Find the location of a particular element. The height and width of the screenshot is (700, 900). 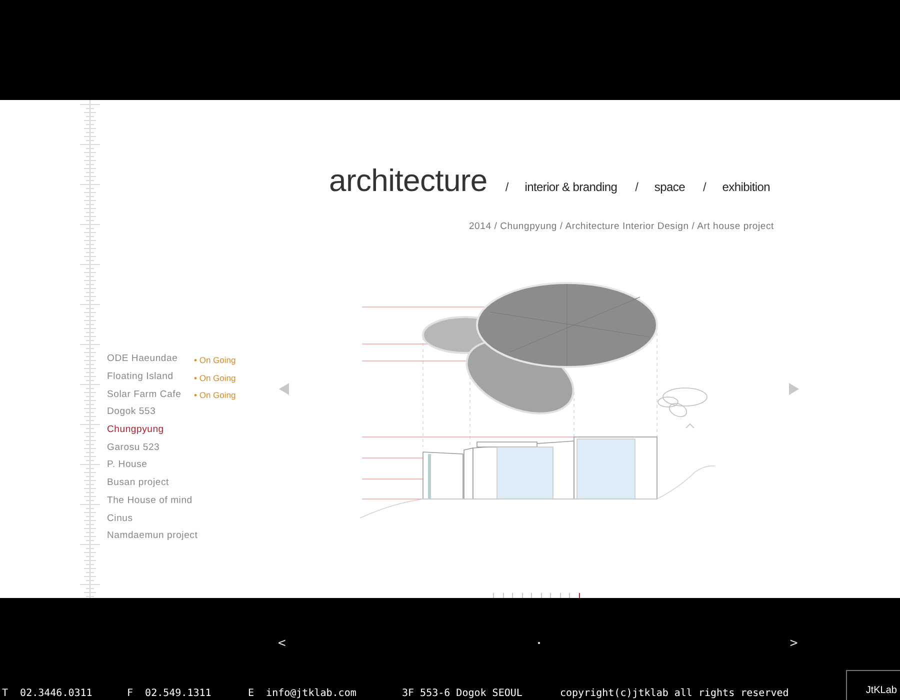

project-link: ODE Haeundae is located at coordinates (150, 358).